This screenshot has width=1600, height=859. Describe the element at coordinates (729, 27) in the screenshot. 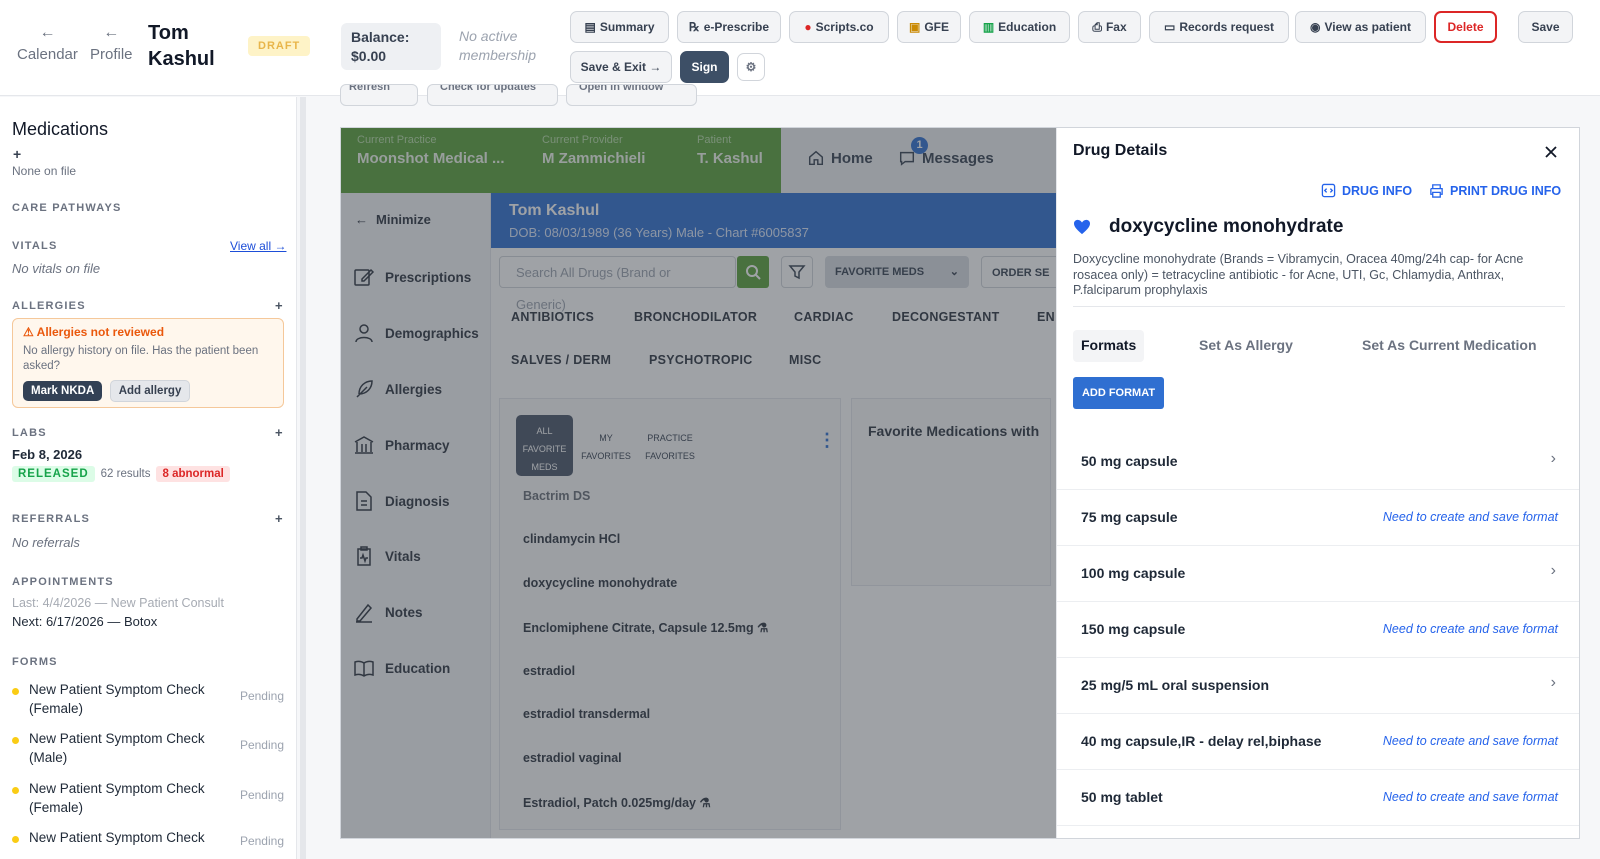

I see `eprescribe-button: ℞ e-Prescribe` at that location.